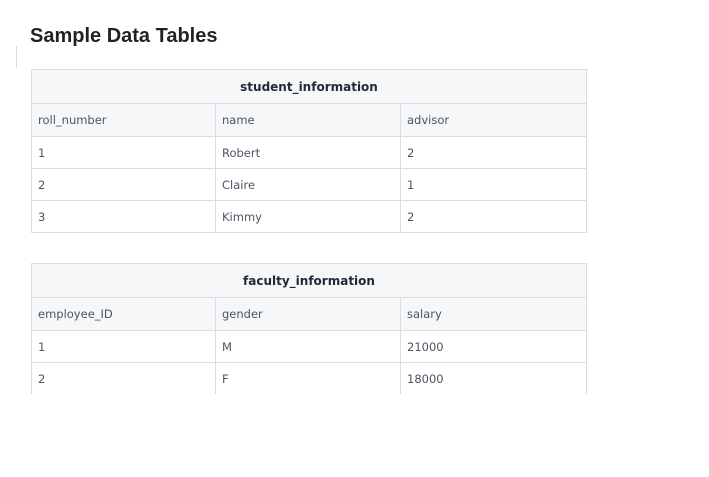  Describe the element at coordinates (124, 36) in the screenshot. I see `page-title: Sample Data Tables` at that location.